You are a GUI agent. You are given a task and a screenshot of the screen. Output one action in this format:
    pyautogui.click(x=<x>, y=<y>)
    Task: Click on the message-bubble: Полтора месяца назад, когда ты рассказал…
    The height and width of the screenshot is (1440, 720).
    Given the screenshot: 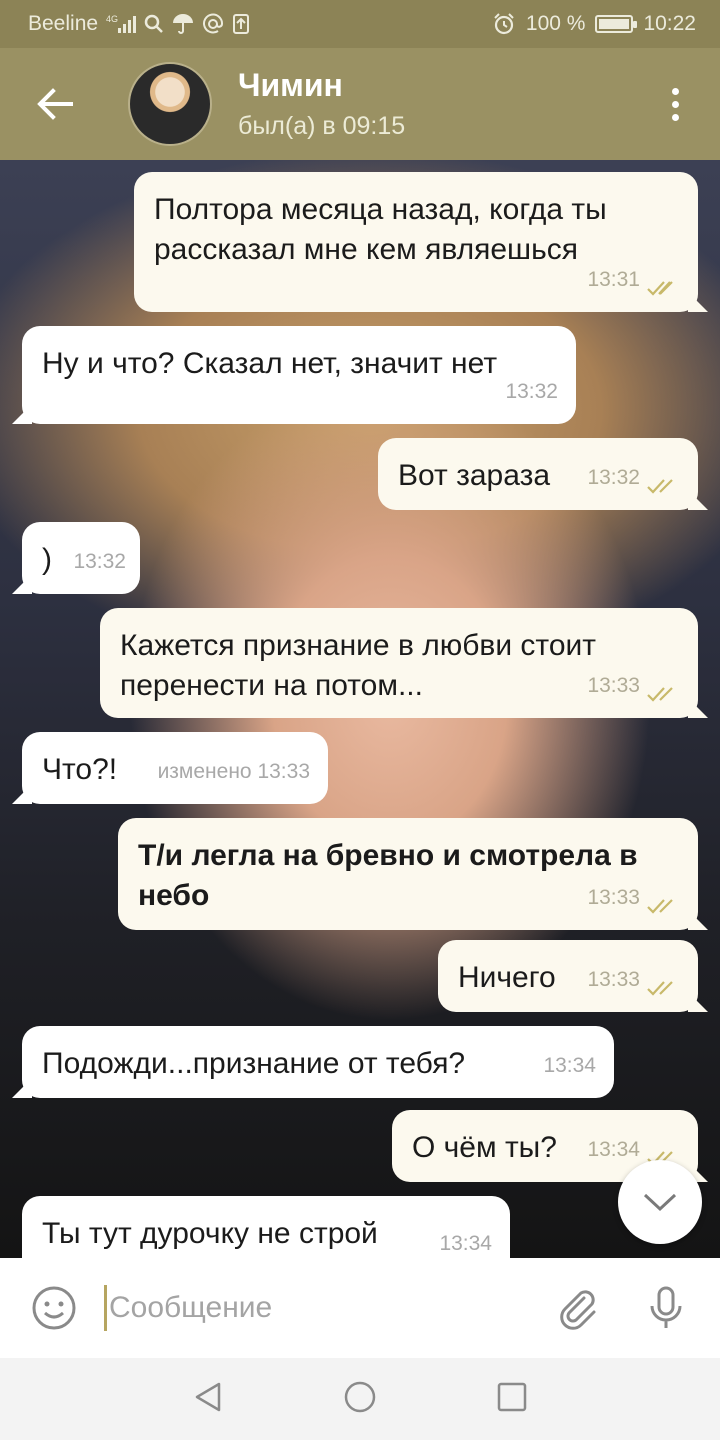 What is the action you would take?
    pyautogui.click(x=416, y=242)
    